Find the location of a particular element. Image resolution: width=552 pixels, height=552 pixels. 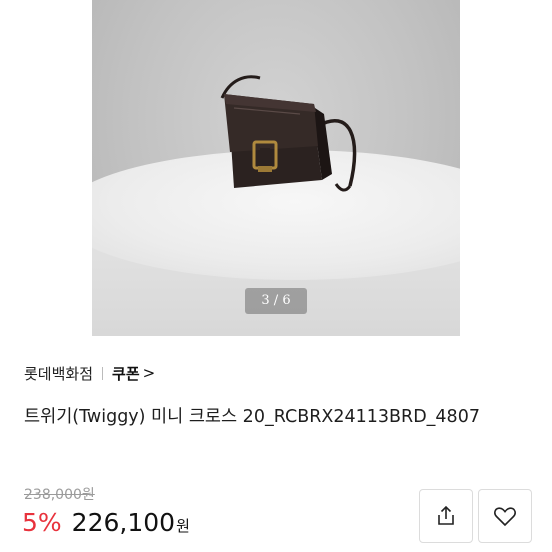

coupon-link: 쿠폰 > is located at coordinates (133, 373).